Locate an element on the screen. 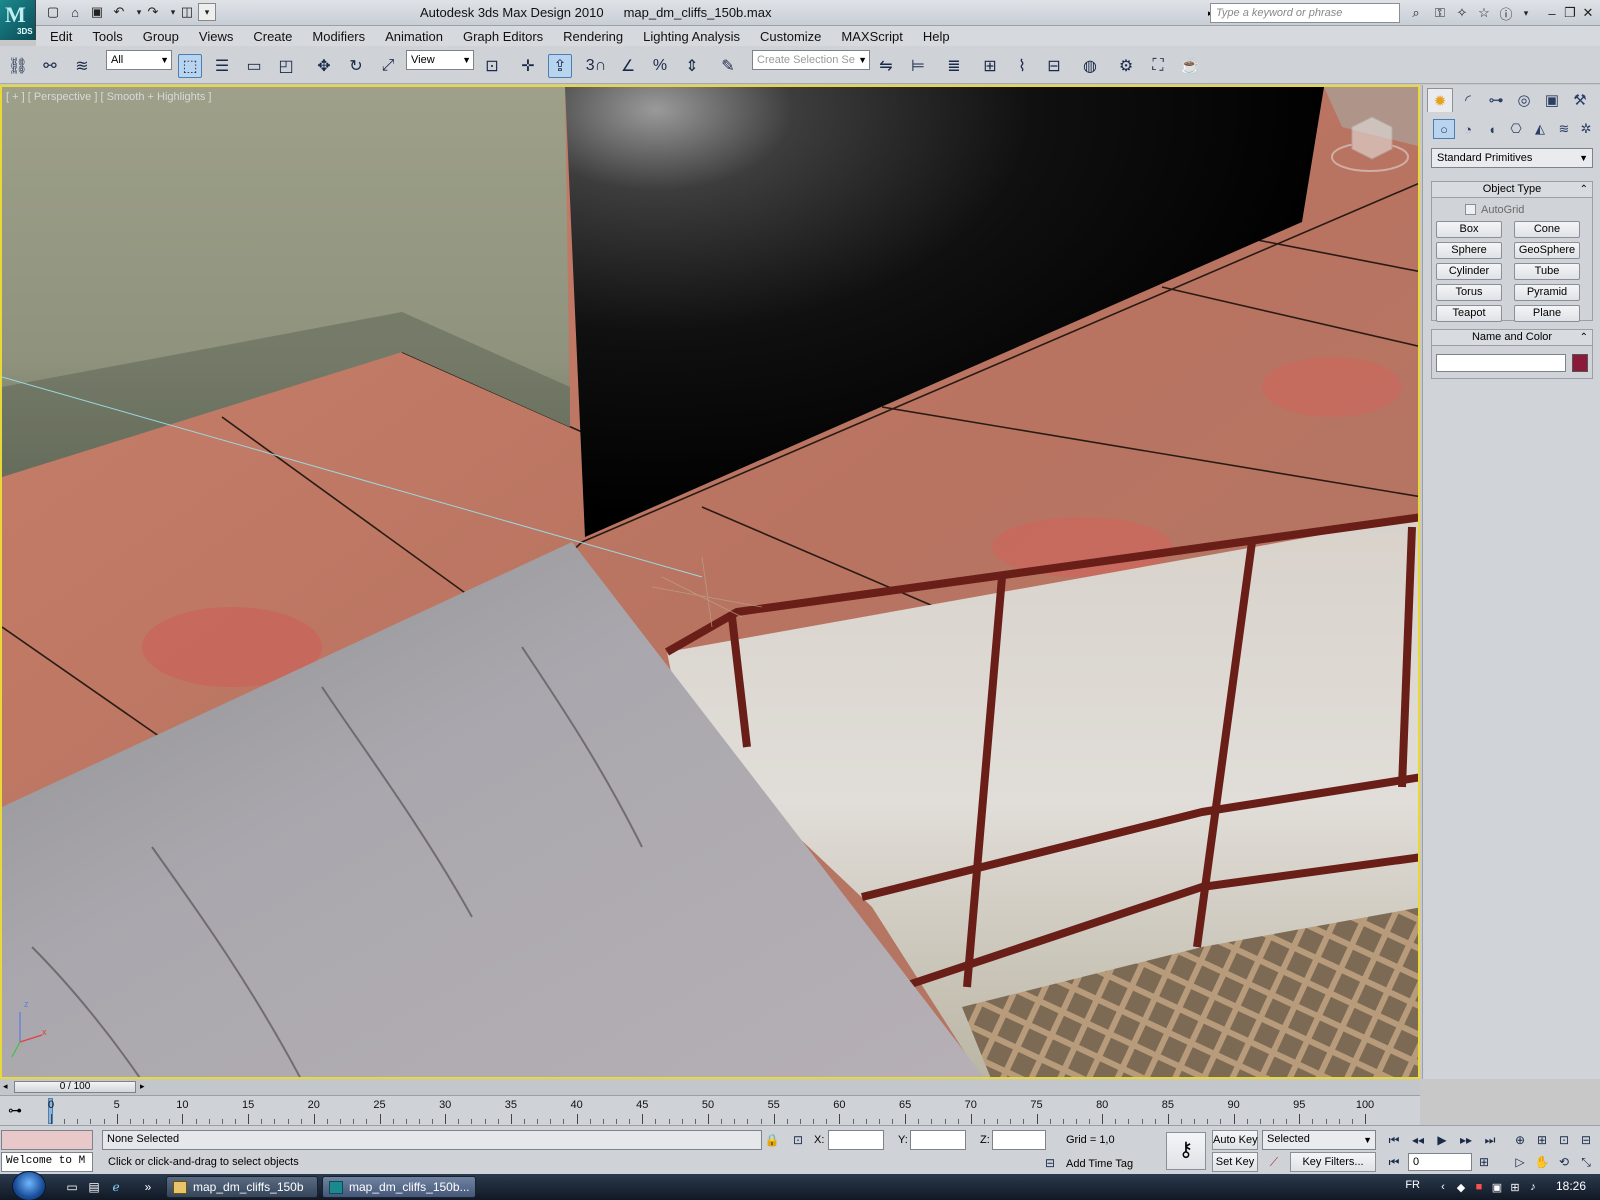  absolute-mode-transform-icon: ⊡ is located at coordinates (798, 1140).